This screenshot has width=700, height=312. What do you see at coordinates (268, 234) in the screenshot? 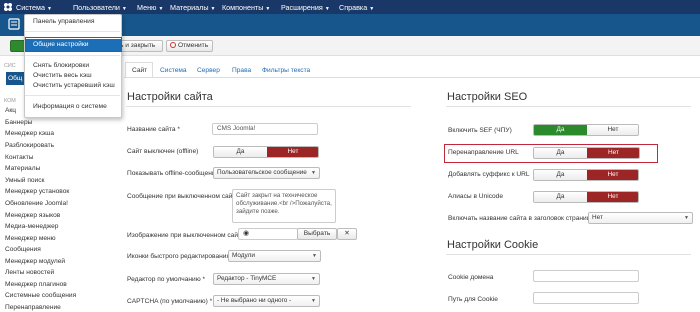
I see `offline-image-input: ◉` at bounding box center [268, 234].